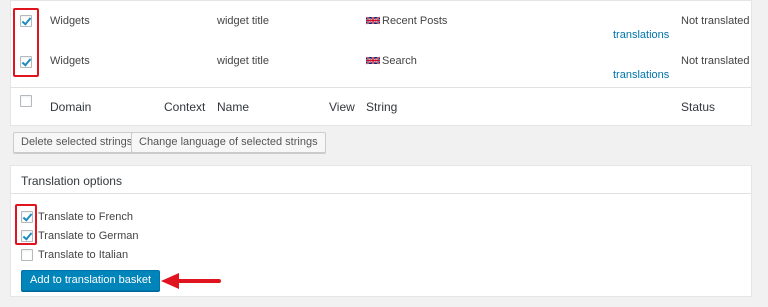 The width and height of the screenshot is (768, 307). Describe the element at coordinates (85, 217) in the screenshot. I see `french-label: Translate to French` at that location.